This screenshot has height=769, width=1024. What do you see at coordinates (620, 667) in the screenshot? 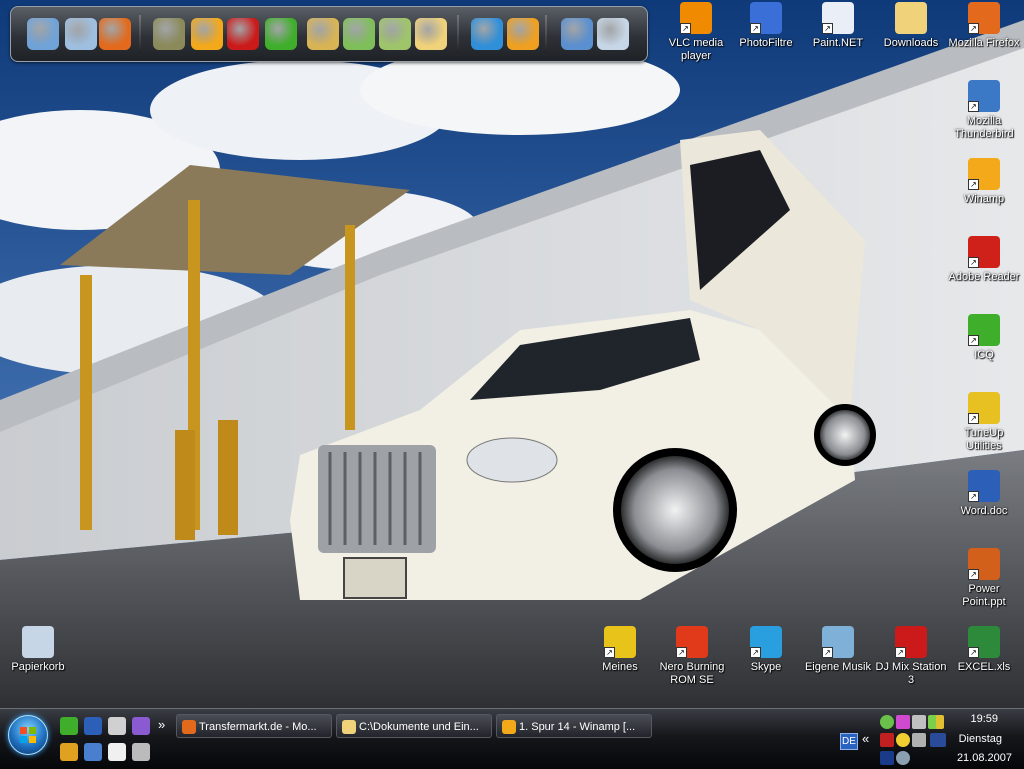
I see `desktop-icon-label: Meines` at bounding box center [620, 667].